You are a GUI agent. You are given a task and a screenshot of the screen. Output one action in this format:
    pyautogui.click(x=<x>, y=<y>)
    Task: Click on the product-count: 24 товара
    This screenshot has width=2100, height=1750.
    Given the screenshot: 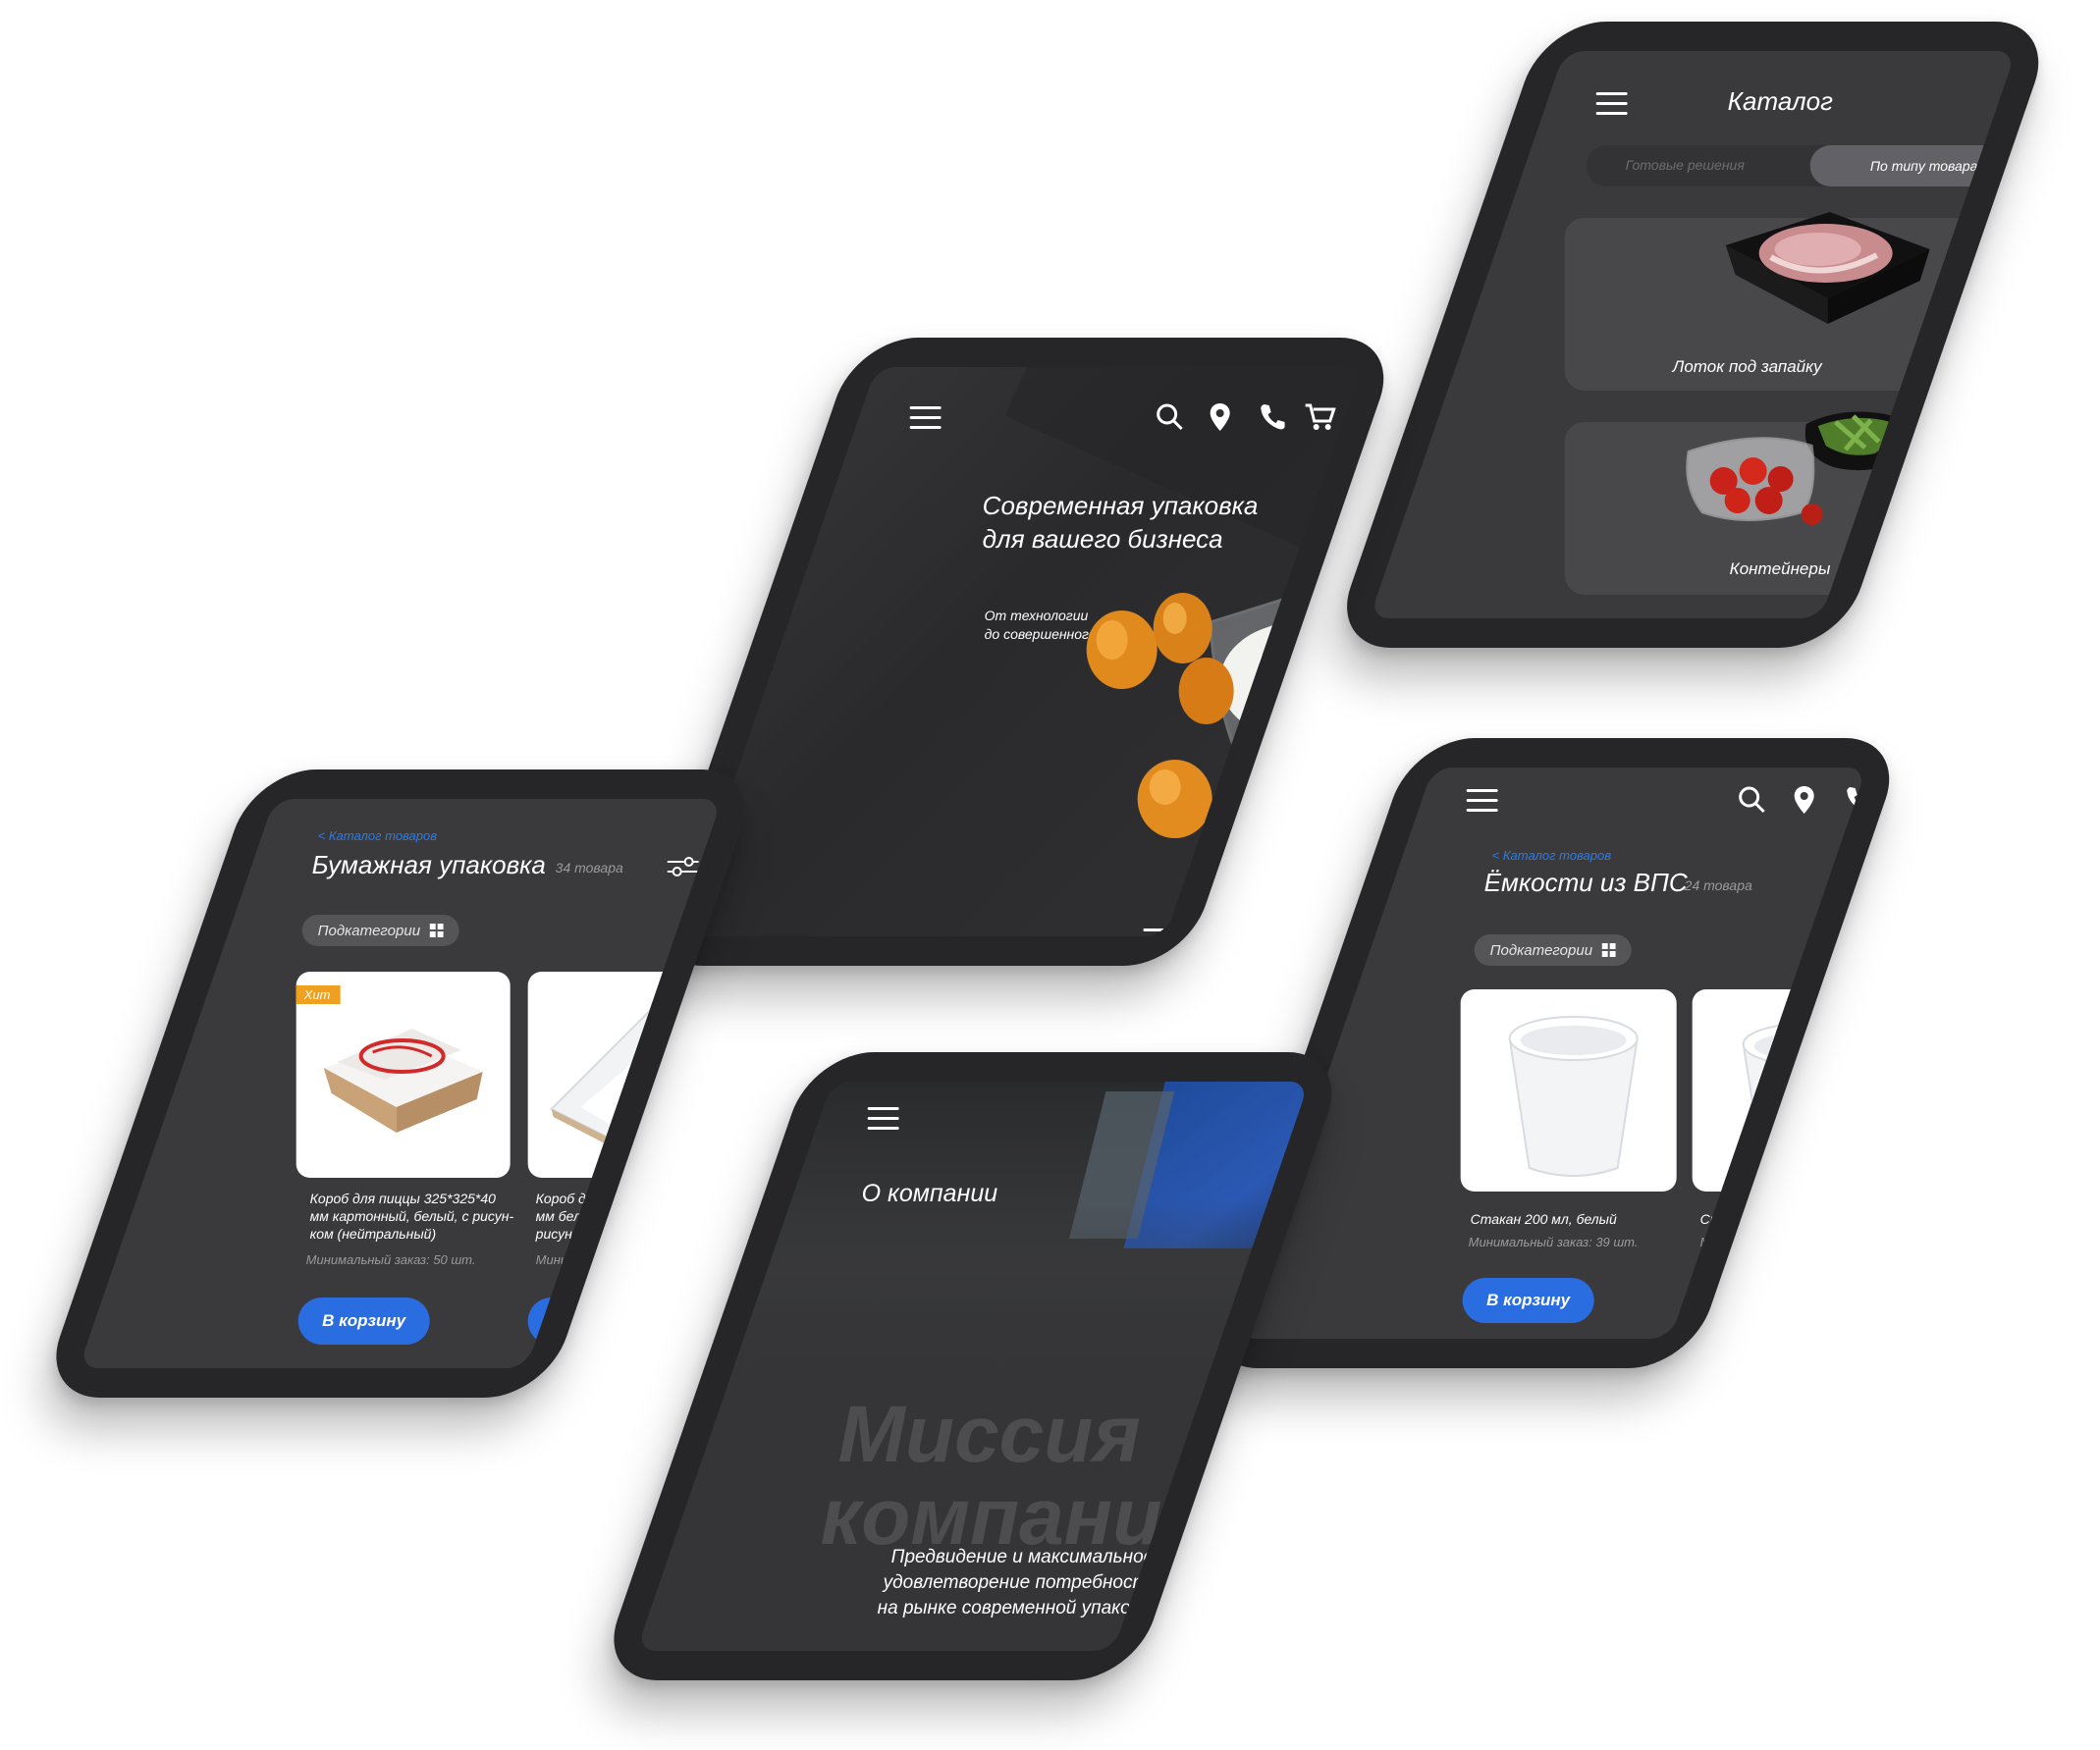 What is the action you would take?
    pyautogui.click(x=1718, y=885)
    